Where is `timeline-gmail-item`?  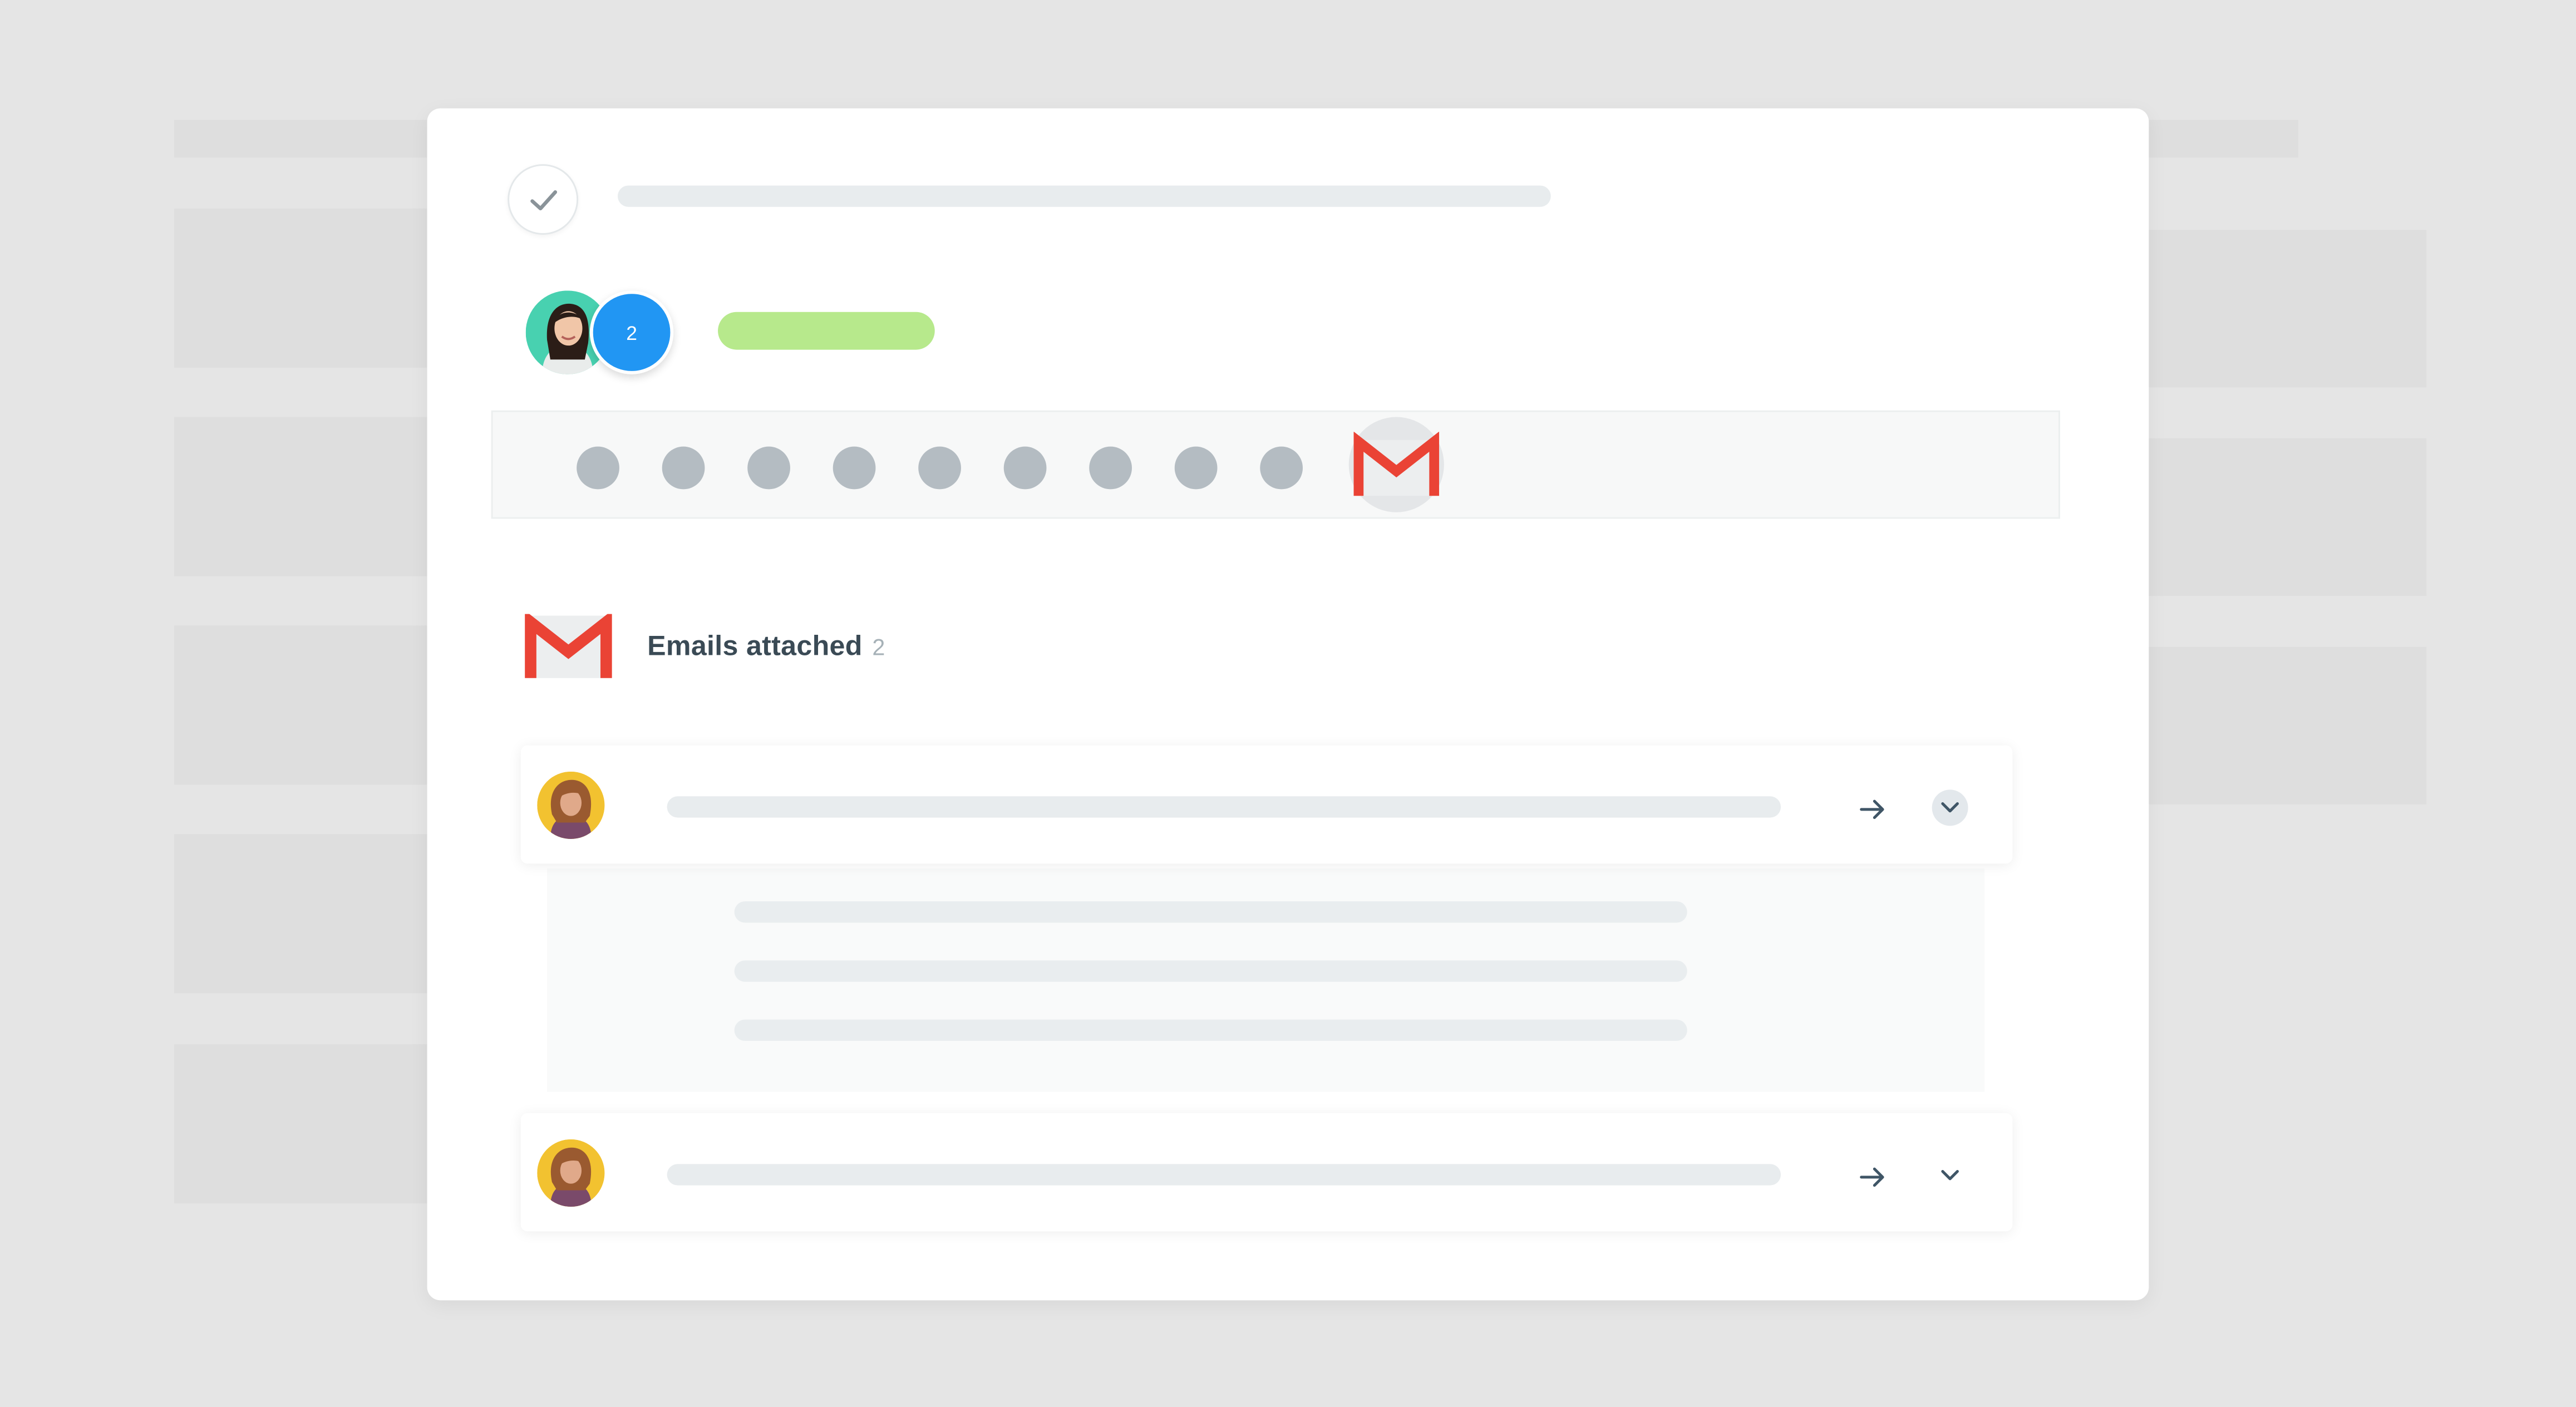
timeline-gmail-item is located at coordinates (1396, 464).